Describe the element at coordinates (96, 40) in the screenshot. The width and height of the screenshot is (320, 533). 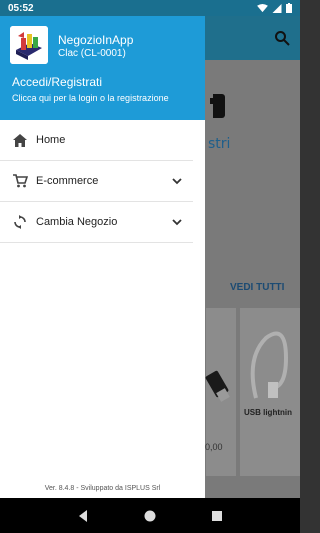
I see `app-name: NegozioInApp` at that location.